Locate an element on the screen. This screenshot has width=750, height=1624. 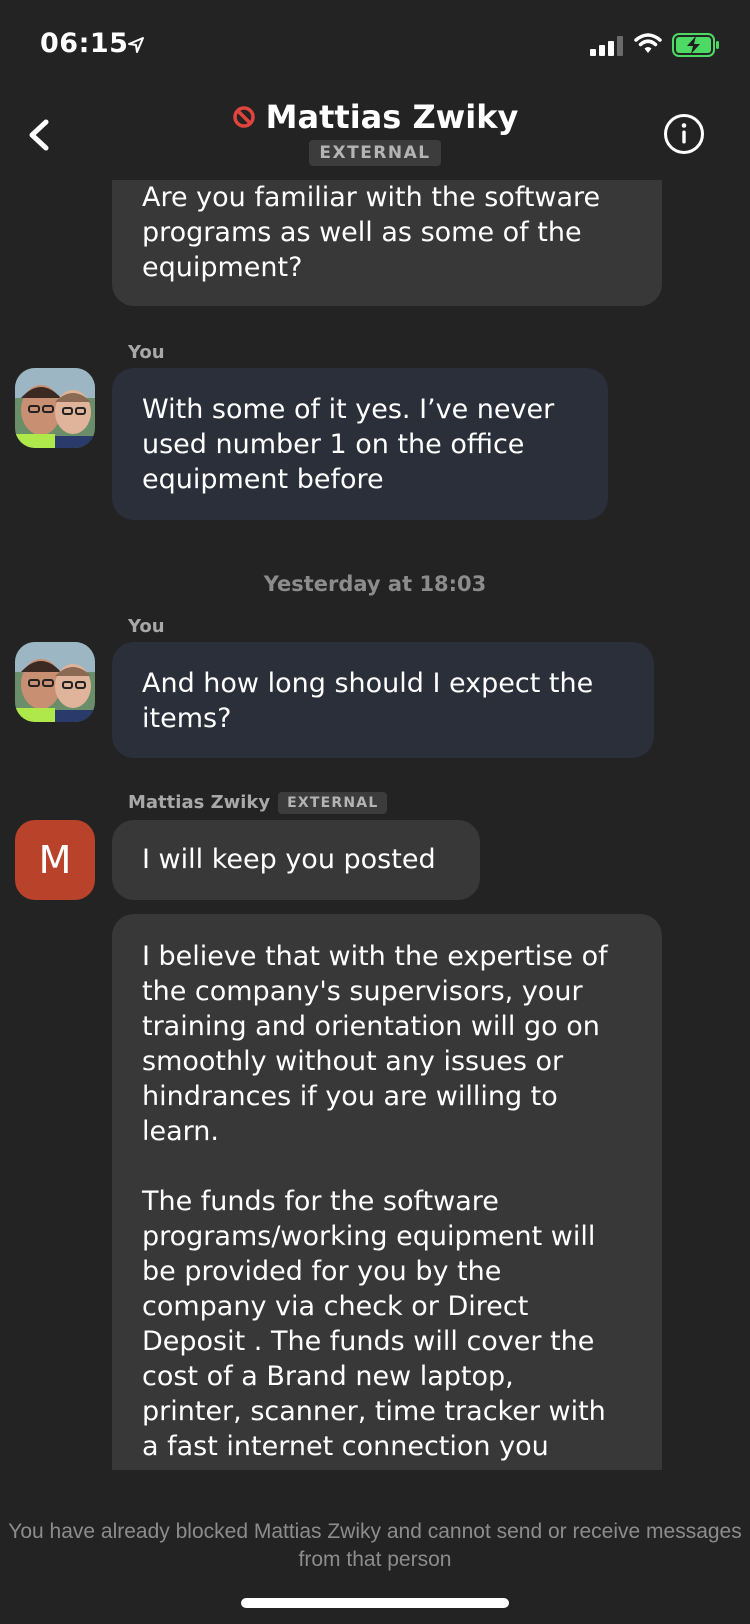
timestamp-divider: Yesterday at 18:03 is located at coordinates (375, 584).